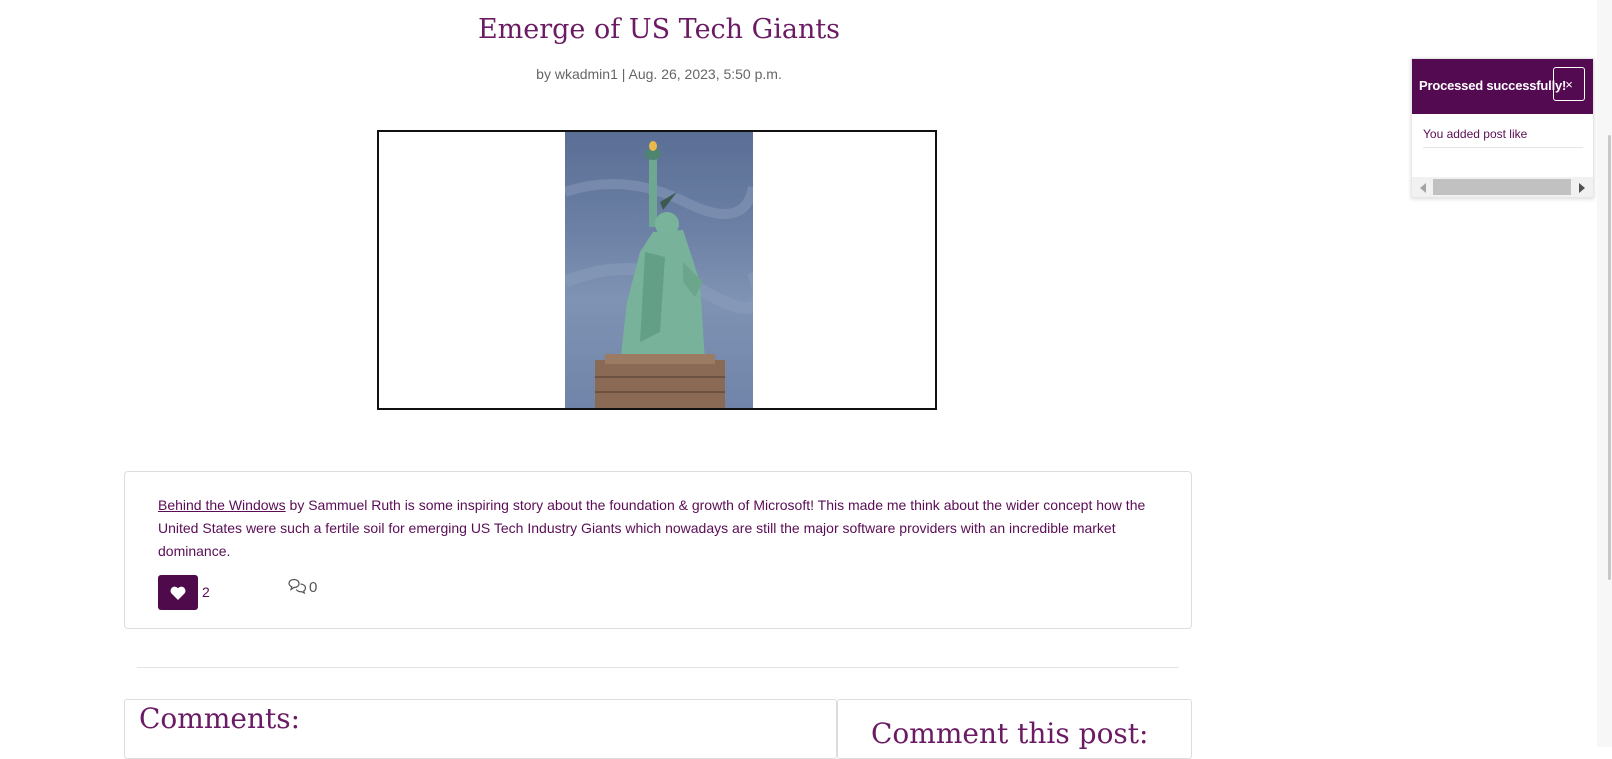  What do you see at coordinates (480, 729) in the screenshot?
I see `comments-section: Comments:` at bounding box center [480, 729].